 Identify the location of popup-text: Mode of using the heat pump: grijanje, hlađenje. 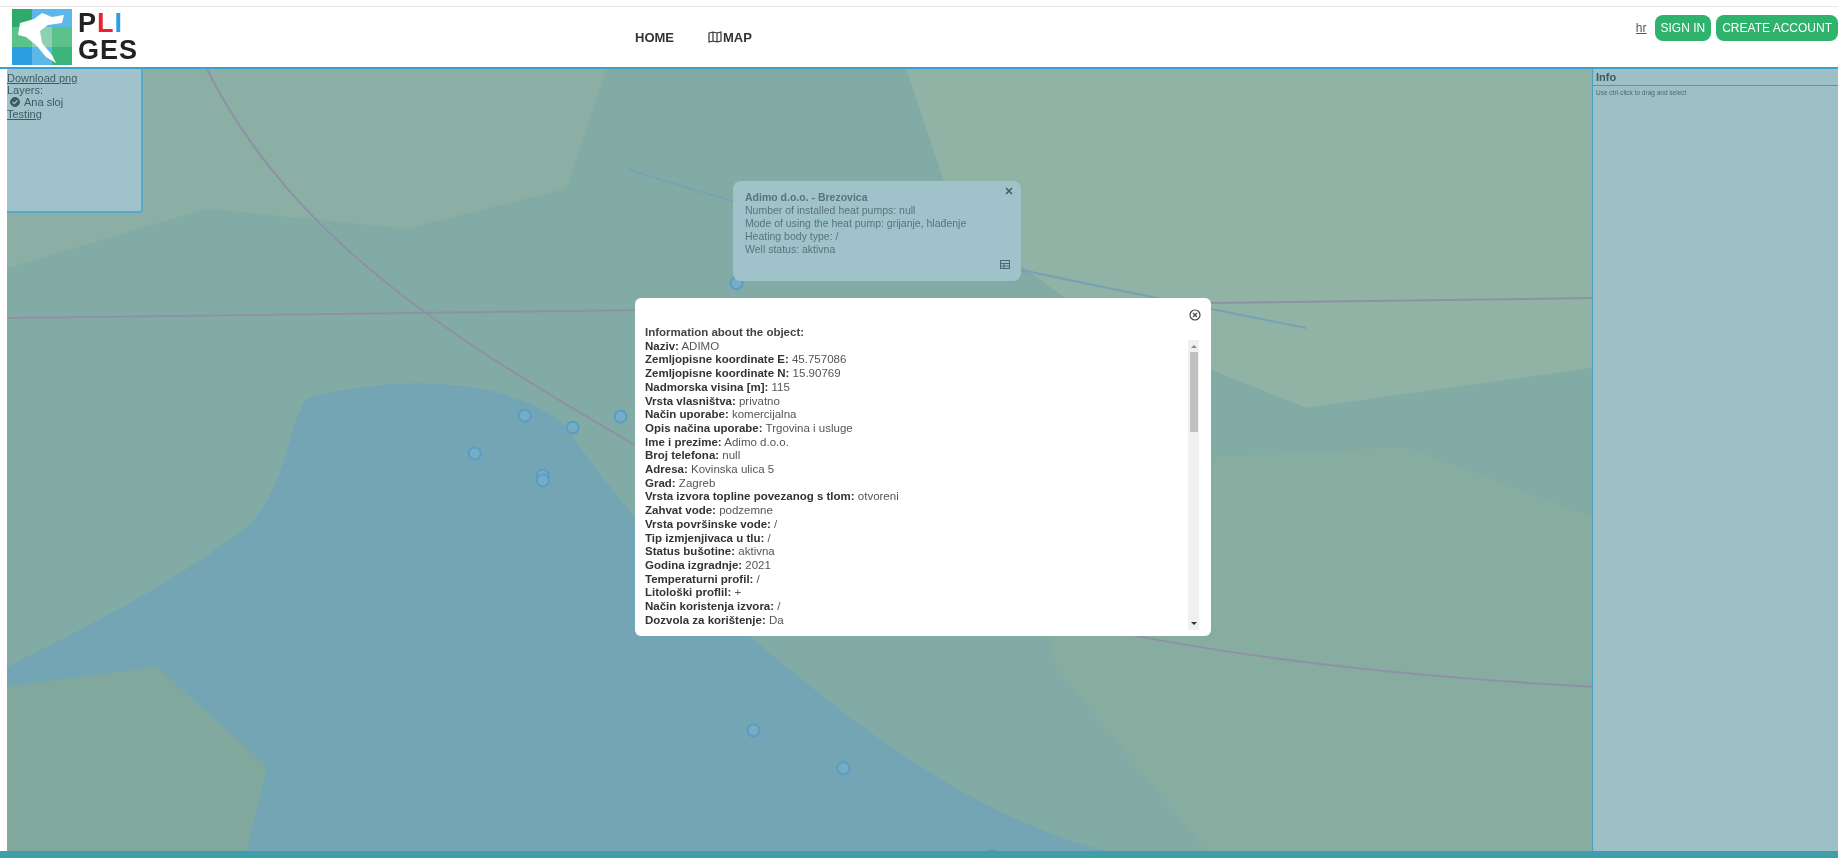
(856, 223).